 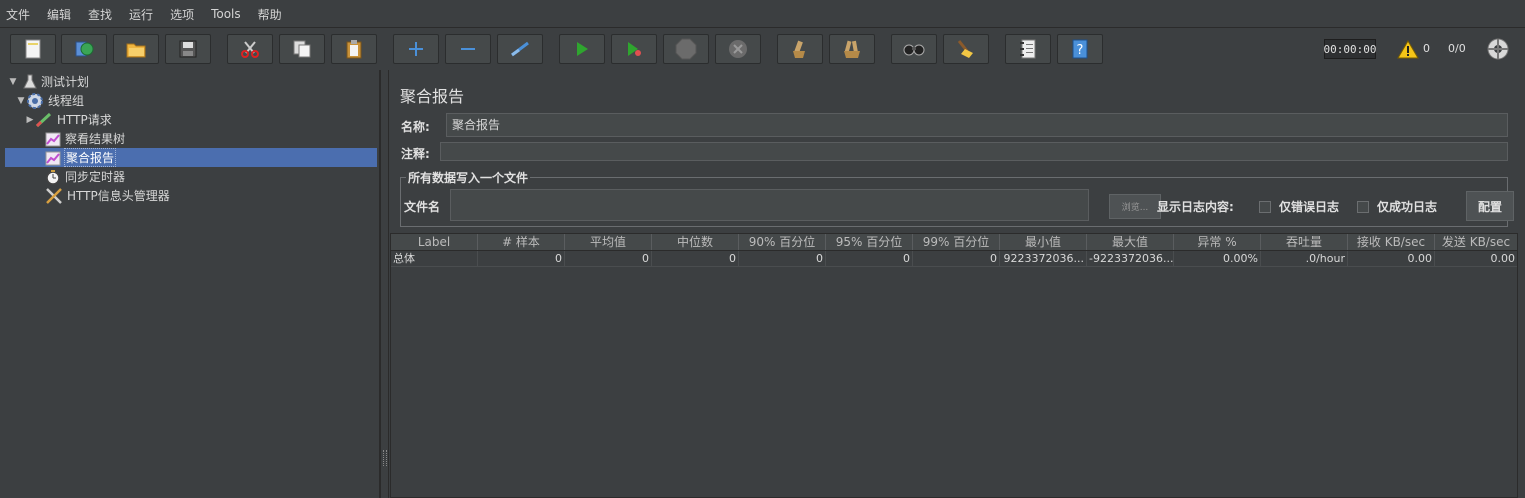 What do you see at coordinates (49, 81) in the screenshot?
I see `tree-item-test-plan: ▼ 测试计划` at bounding box center [49, 81].